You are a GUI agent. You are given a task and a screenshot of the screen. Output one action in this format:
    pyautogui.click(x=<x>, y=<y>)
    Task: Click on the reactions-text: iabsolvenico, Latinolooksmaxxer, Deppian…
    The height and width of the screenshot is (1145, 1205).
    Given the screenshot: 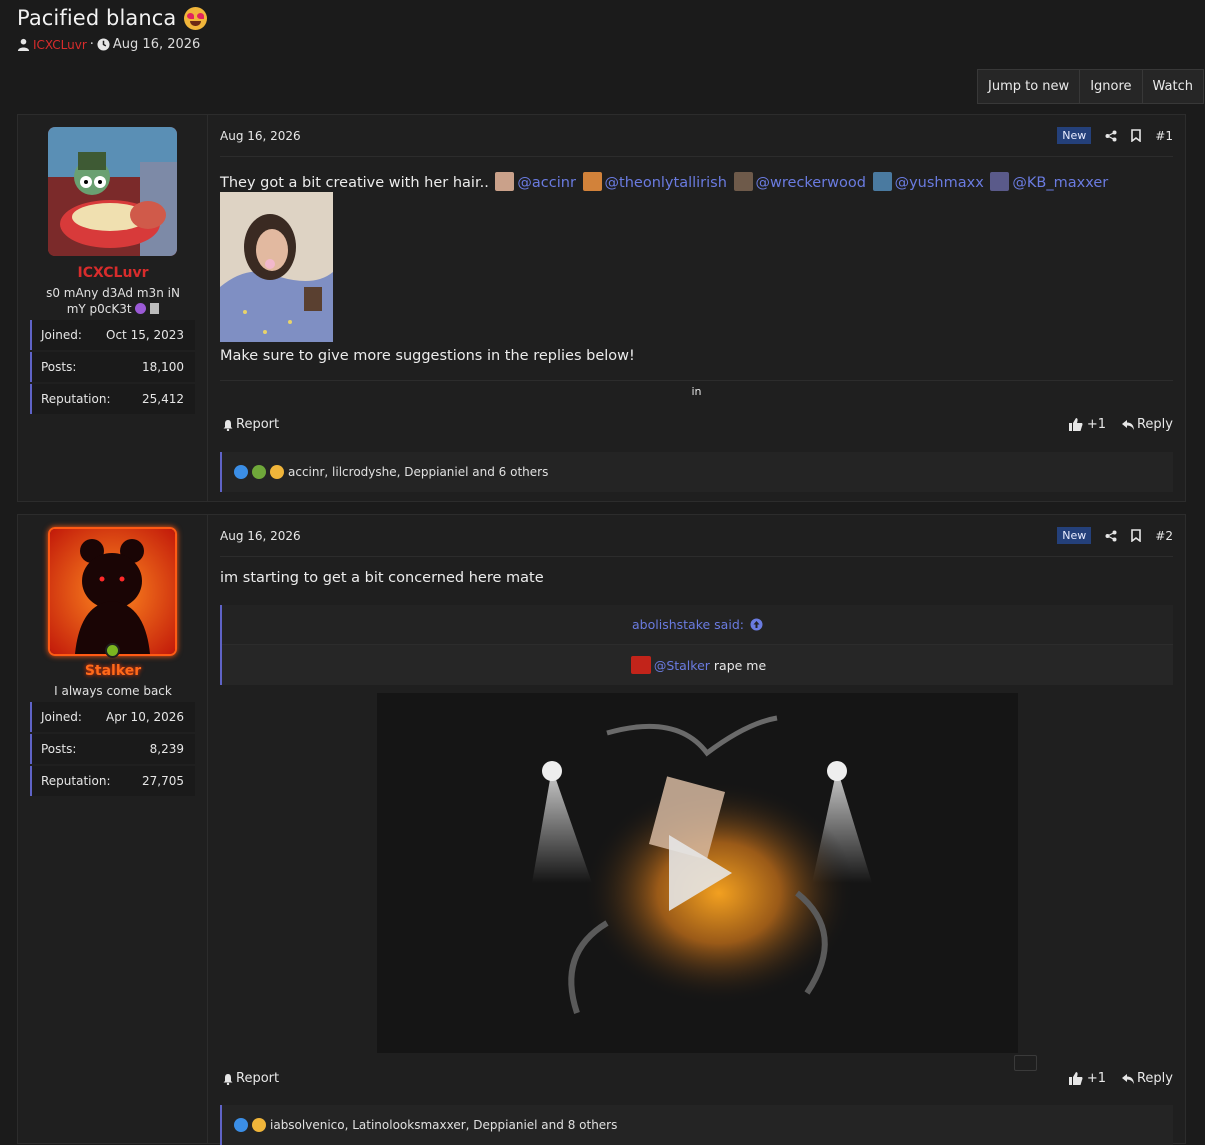 What is the action you would take?
    pyautogui.click(x=443, y=1125)
    